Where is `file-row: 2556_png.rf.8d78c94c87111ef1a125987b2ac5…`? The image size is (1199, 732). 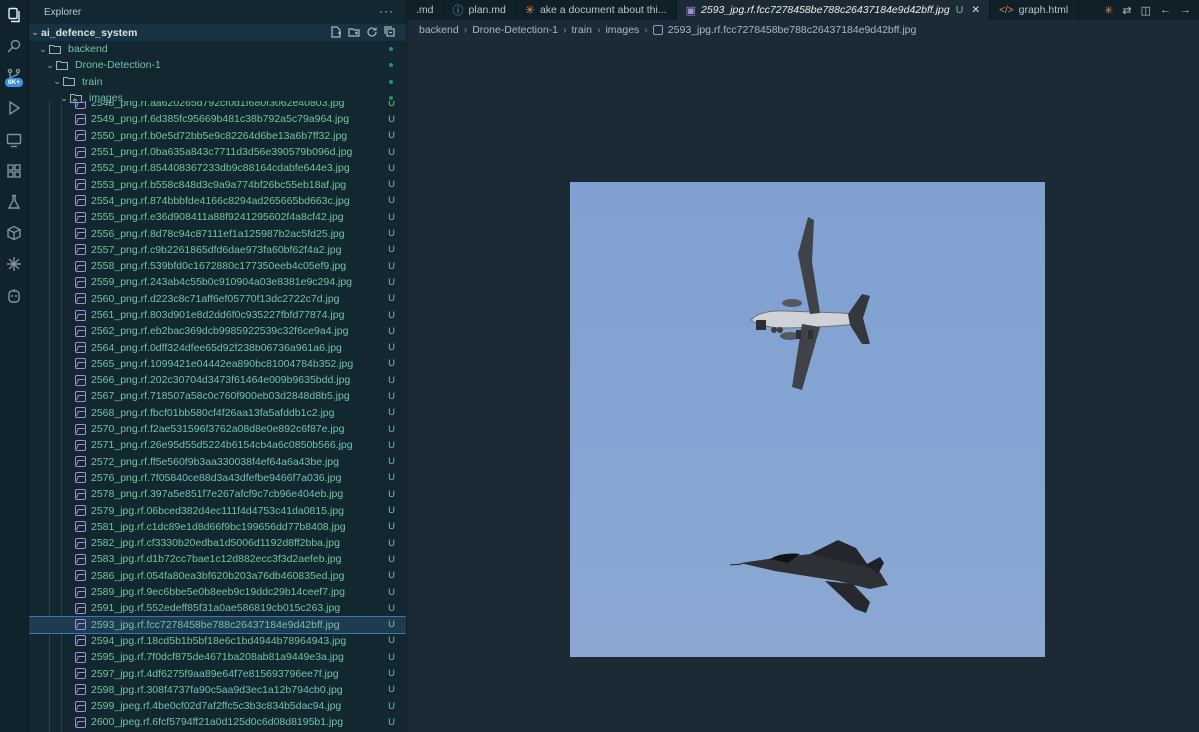 file-row: 2556_png.rf.8d78c94c87111ef1a125987b2ac5… is located at coordinates (217, 233).